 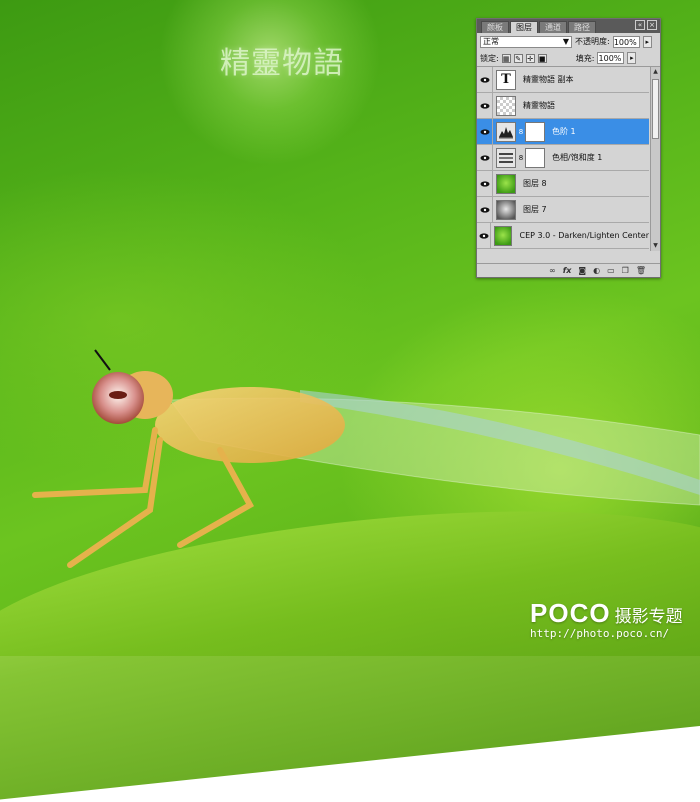 I want to click on mask-icon: ◙, so click(x=582, y=271).